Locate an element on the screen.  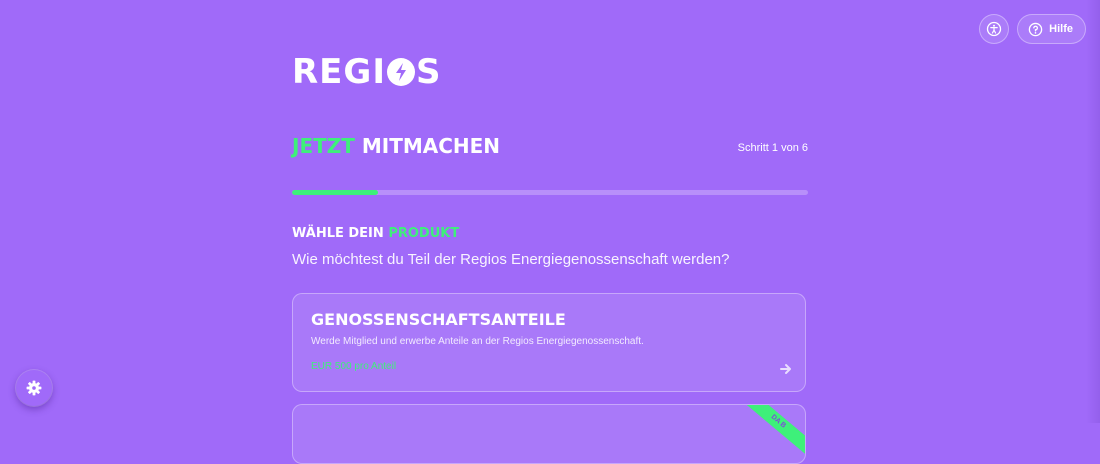
accessibility-icon is located at coordinates (994, 29).